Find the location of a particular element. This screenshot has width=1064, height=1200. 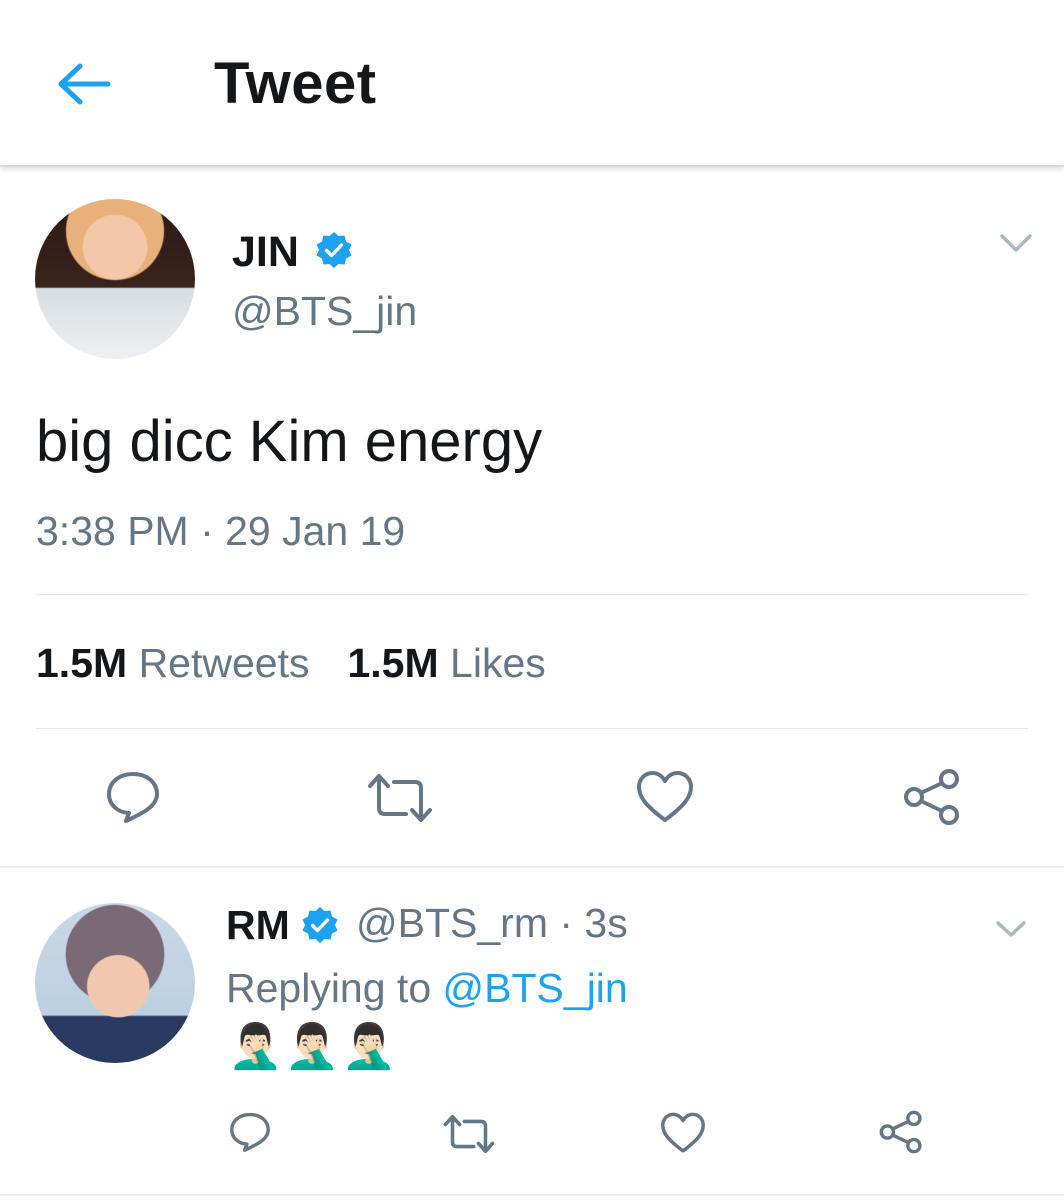

retweets-count: 1.5M is located at coordinates (82, 663).